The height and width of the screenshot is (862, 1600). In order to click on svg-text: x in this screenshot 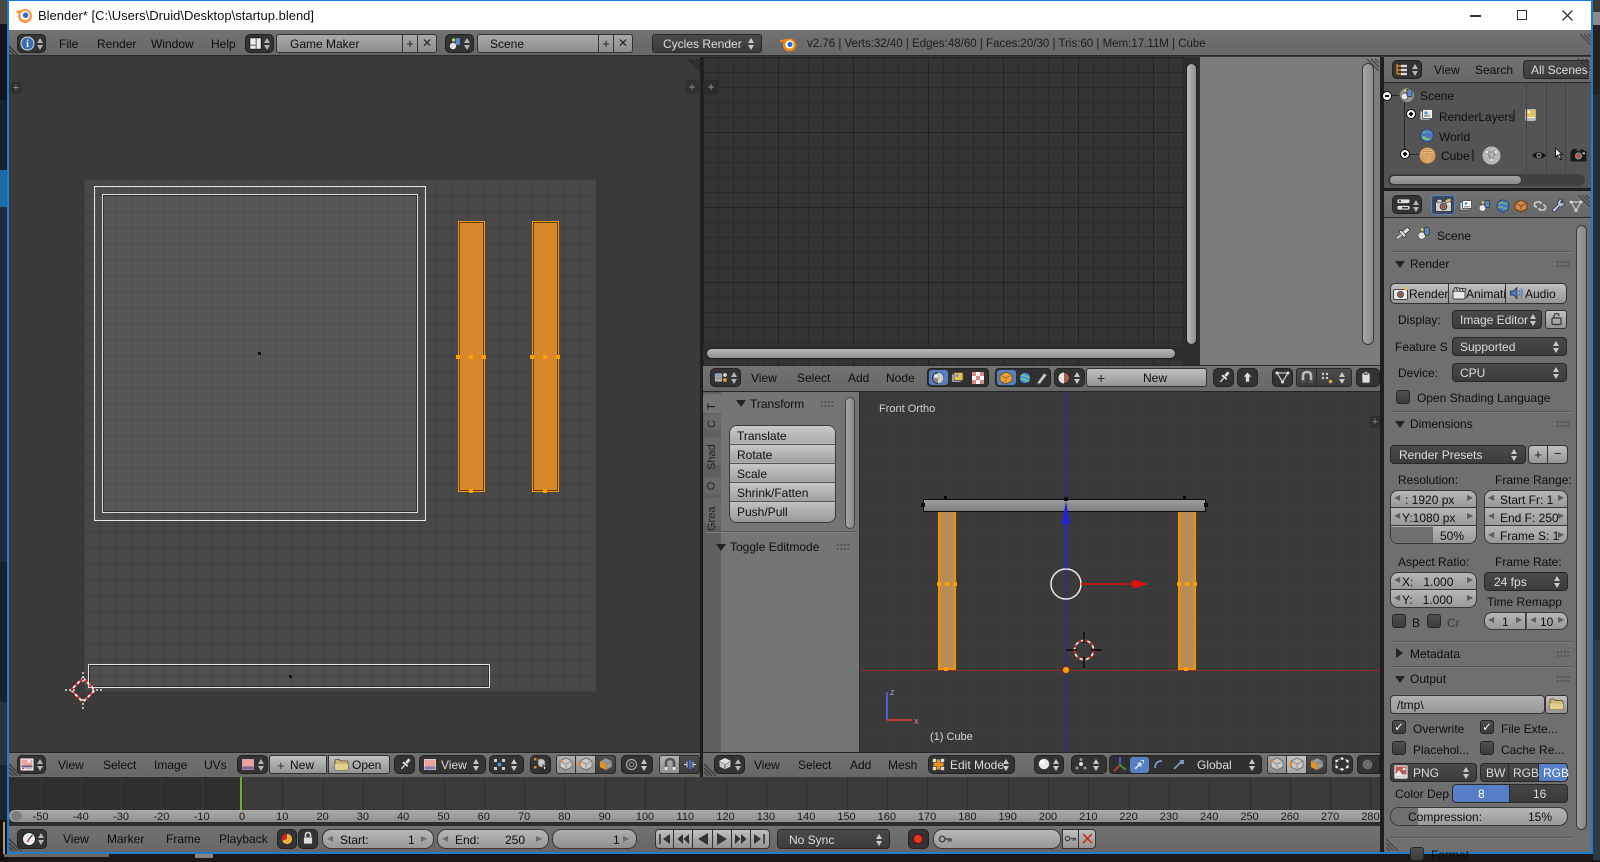, I will do `click(916, 721)`.